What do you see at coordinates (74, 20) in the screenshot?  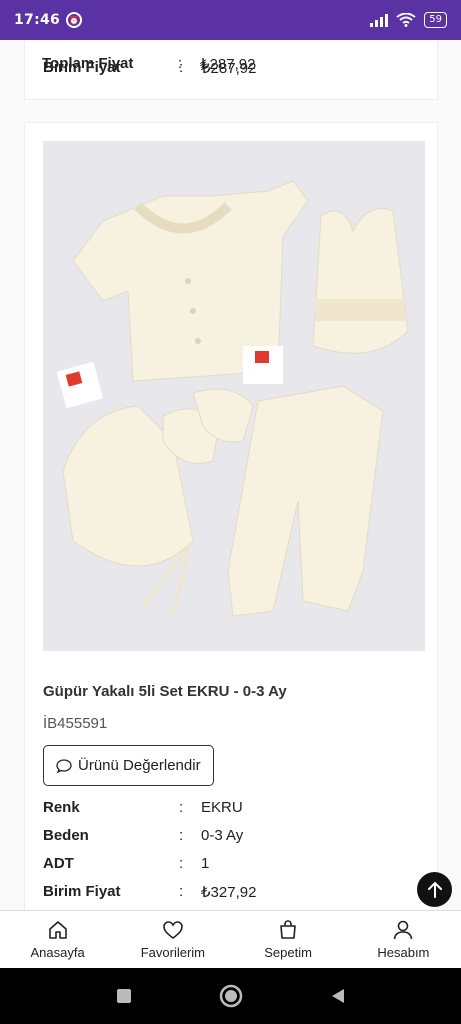 I see `alarm-icon: ⏰` at bounding box center [74, 20].